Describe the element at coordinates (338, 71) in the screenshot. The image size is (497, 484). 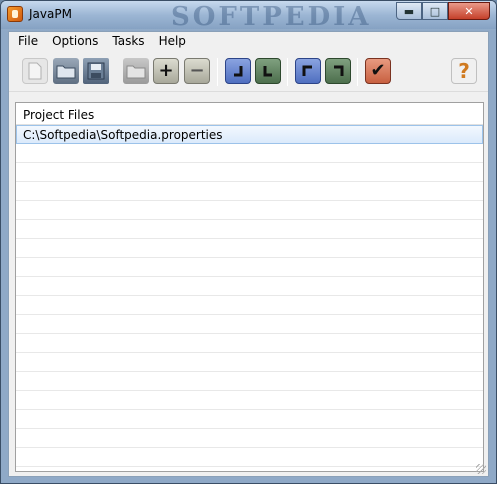
I see `arrow-up-right-icon` at that location.